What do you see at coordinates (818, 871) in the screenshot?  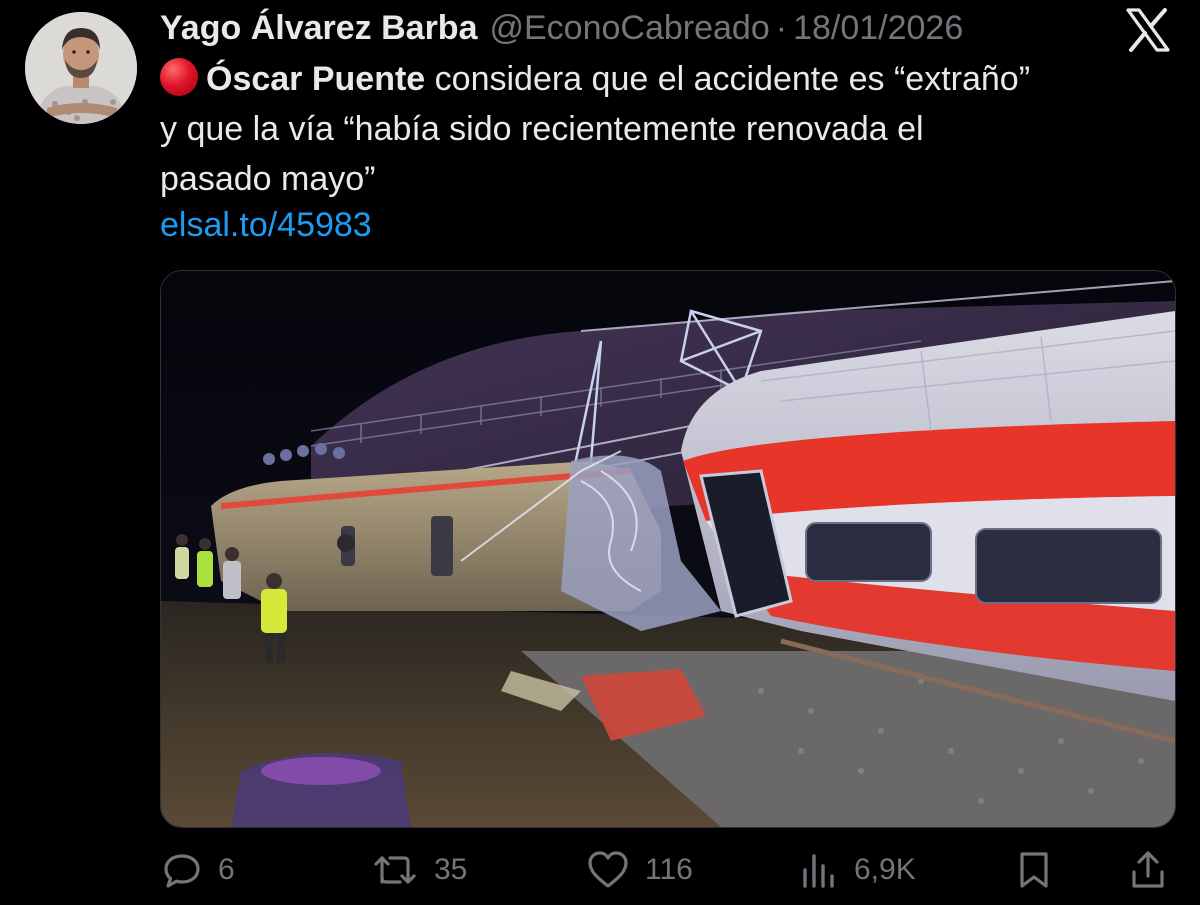 I see `views-icon` at bounding box center [818, 871].